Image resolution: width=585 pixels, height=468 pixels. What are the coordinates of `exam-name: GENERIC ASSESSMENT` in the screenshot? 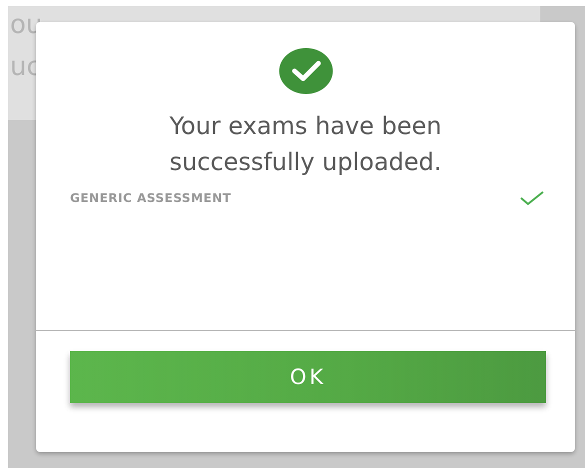 It's located at (151, 198).